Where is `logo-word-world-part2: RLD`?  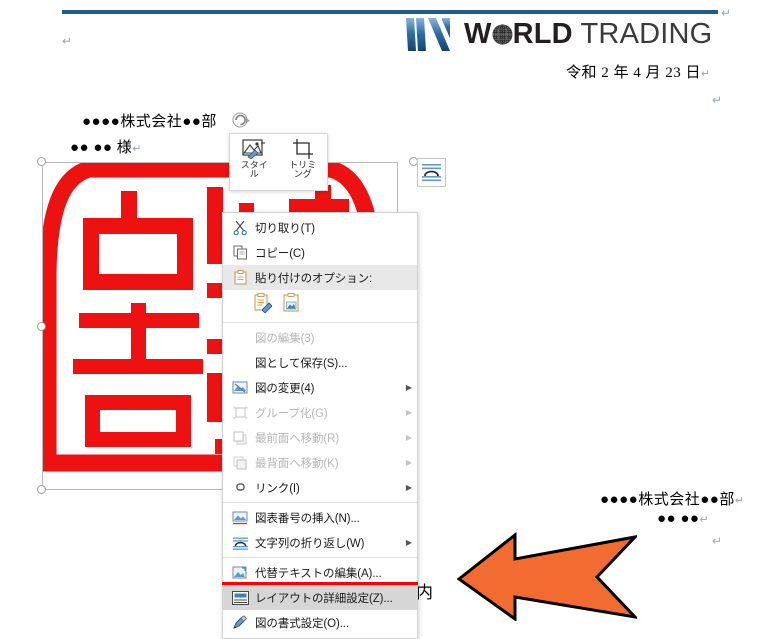 logo-word-world-part2: RLD is located at coordinates (542, 33).